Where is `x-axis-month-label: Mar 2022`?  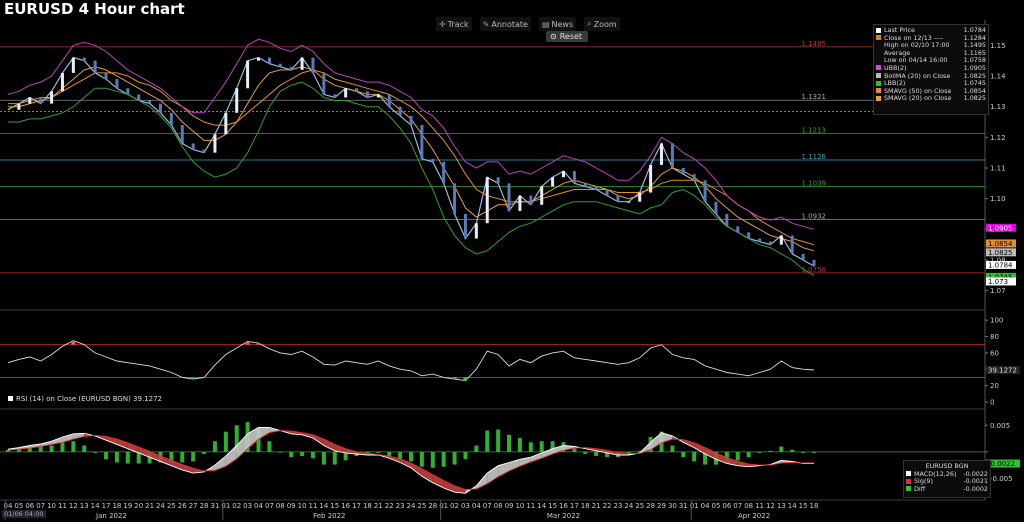
x-axis-month-label: Mar 2022 is located at coordinates (563, 516).